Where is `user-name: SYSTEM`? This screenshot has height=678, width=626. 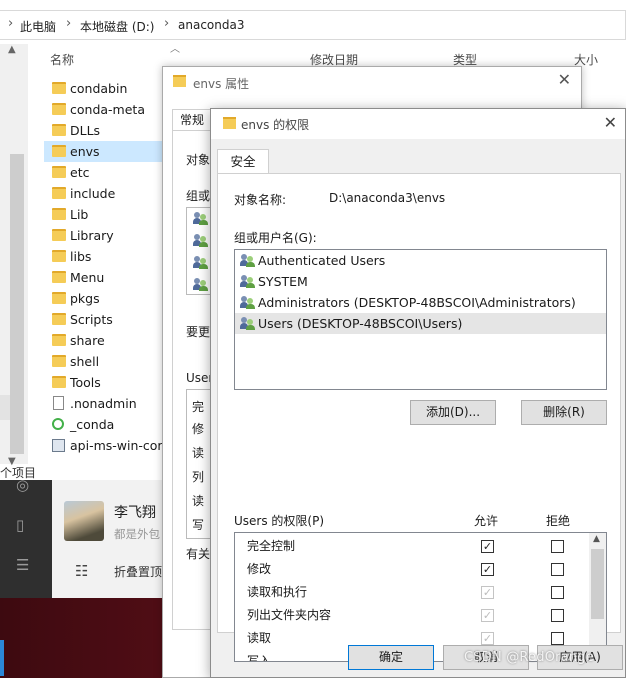 user-name: SYSTEM is located at coordinates (283, 281).